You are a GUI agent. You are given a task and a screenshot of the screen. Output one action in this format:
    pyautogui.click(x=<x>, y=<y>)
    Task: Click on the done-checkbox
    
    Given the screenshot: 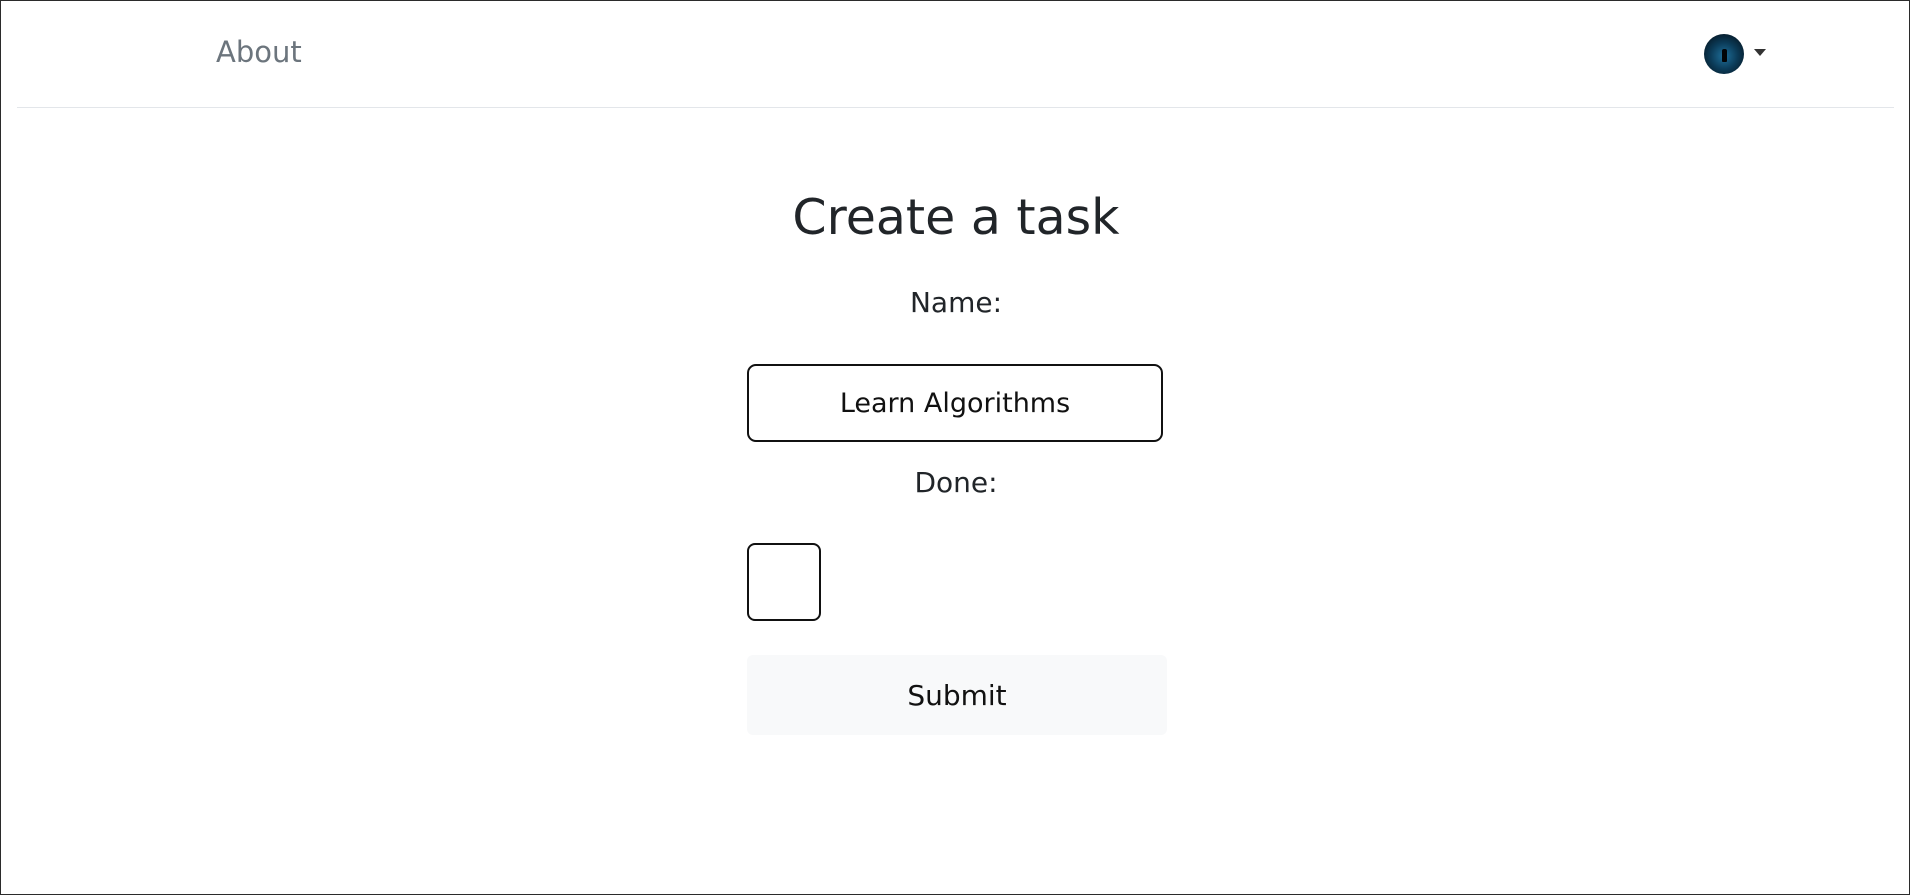 What is the action you would take?
    pyautogui.click(x=784, y=582)
    